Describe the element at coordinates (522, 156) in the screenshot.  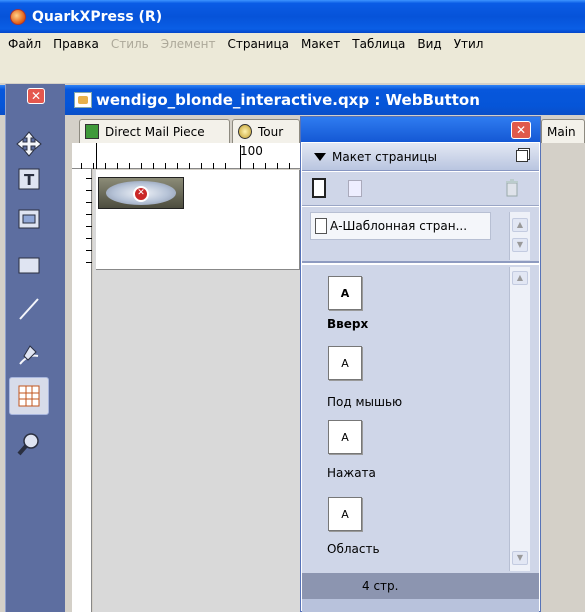
I see `palette-menu-icon` at that location.